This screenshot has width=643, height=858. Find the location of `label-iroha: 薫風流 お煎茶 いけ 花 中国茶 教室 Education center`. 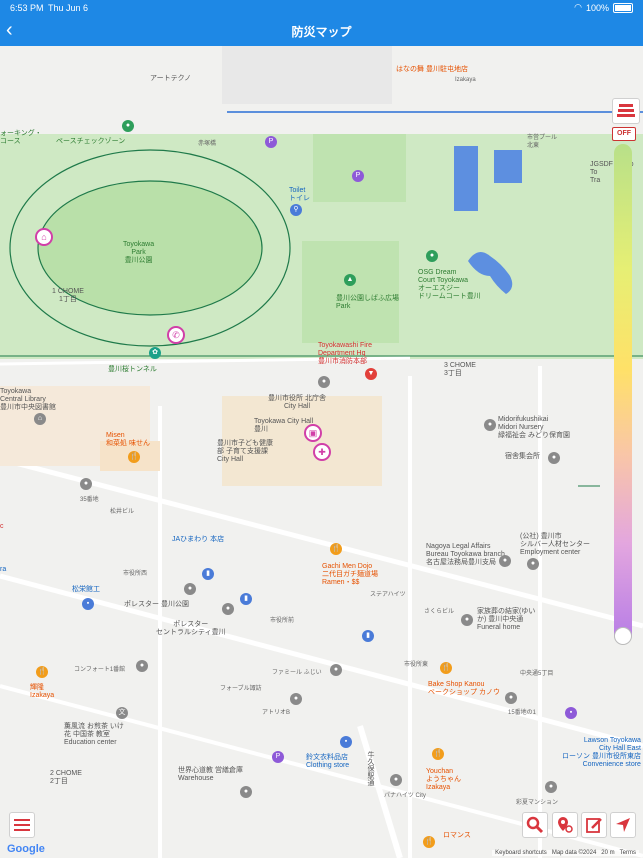

label-iroha: 薫風流 お煎茶 いけ 花 中国茶 教室 Education center is located at coordinates (94, 735).